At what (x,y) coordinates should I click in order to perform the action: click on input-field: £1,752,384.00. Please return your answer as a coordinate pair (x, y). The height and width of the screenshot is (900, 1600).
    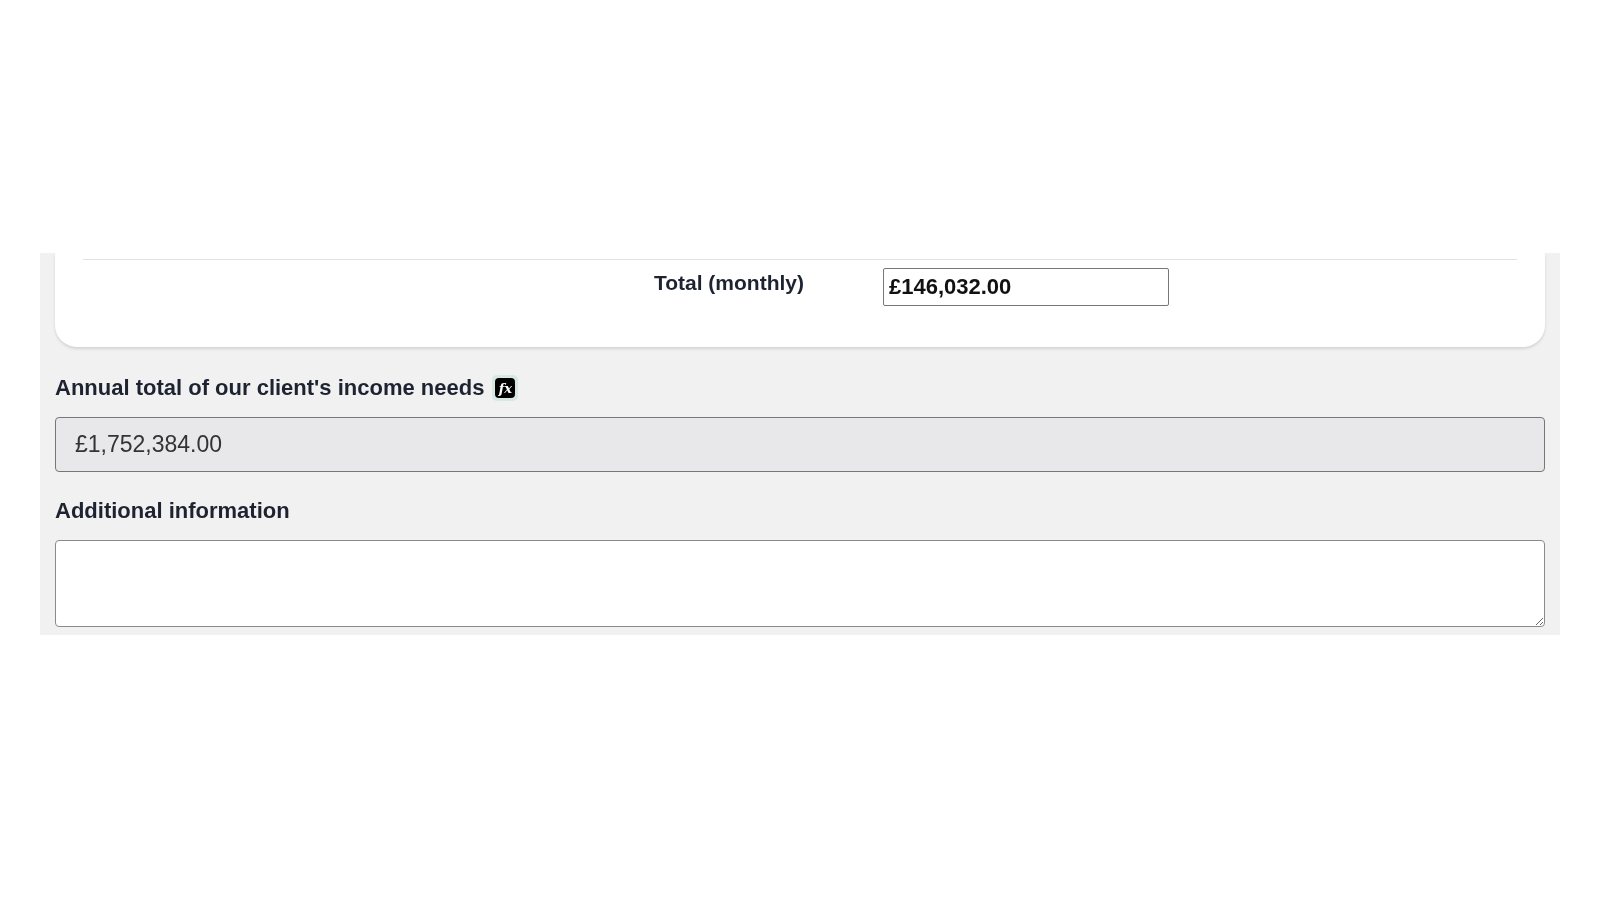
    Looking at the image, I should click on (800, 444).